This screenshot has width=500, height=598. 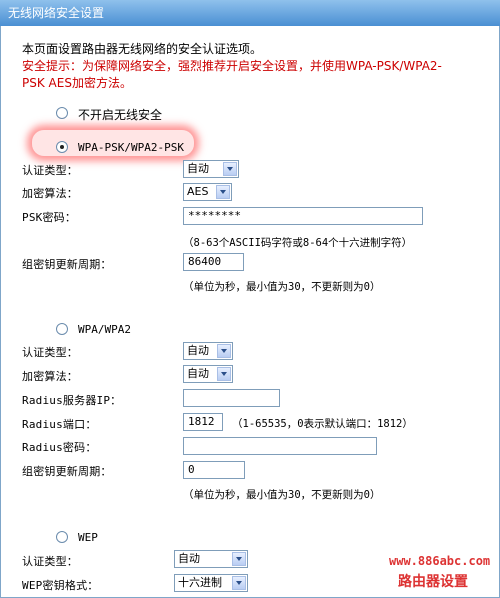 I want to click on security-tip-line2: PSK AES加密方法。, so click(x=77, y=83).